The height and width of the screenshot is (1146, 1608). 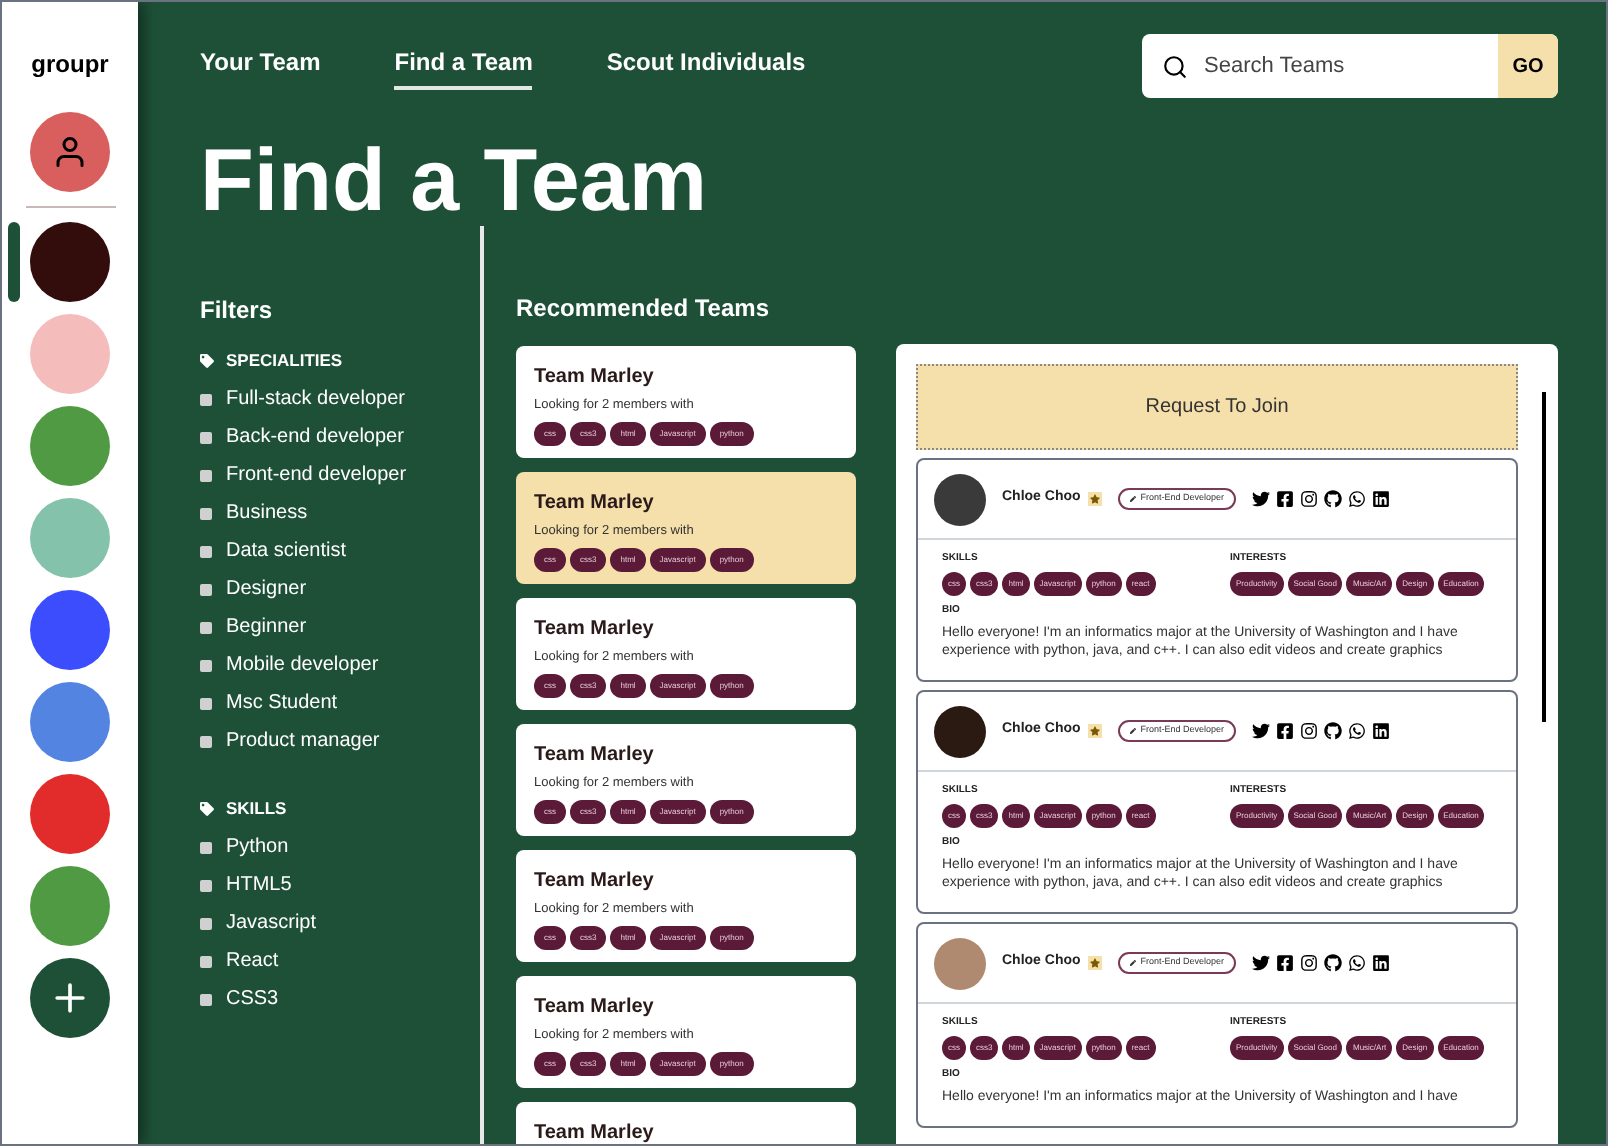 I want to click on filter-label: Beginner, so click(x=266, y=627).